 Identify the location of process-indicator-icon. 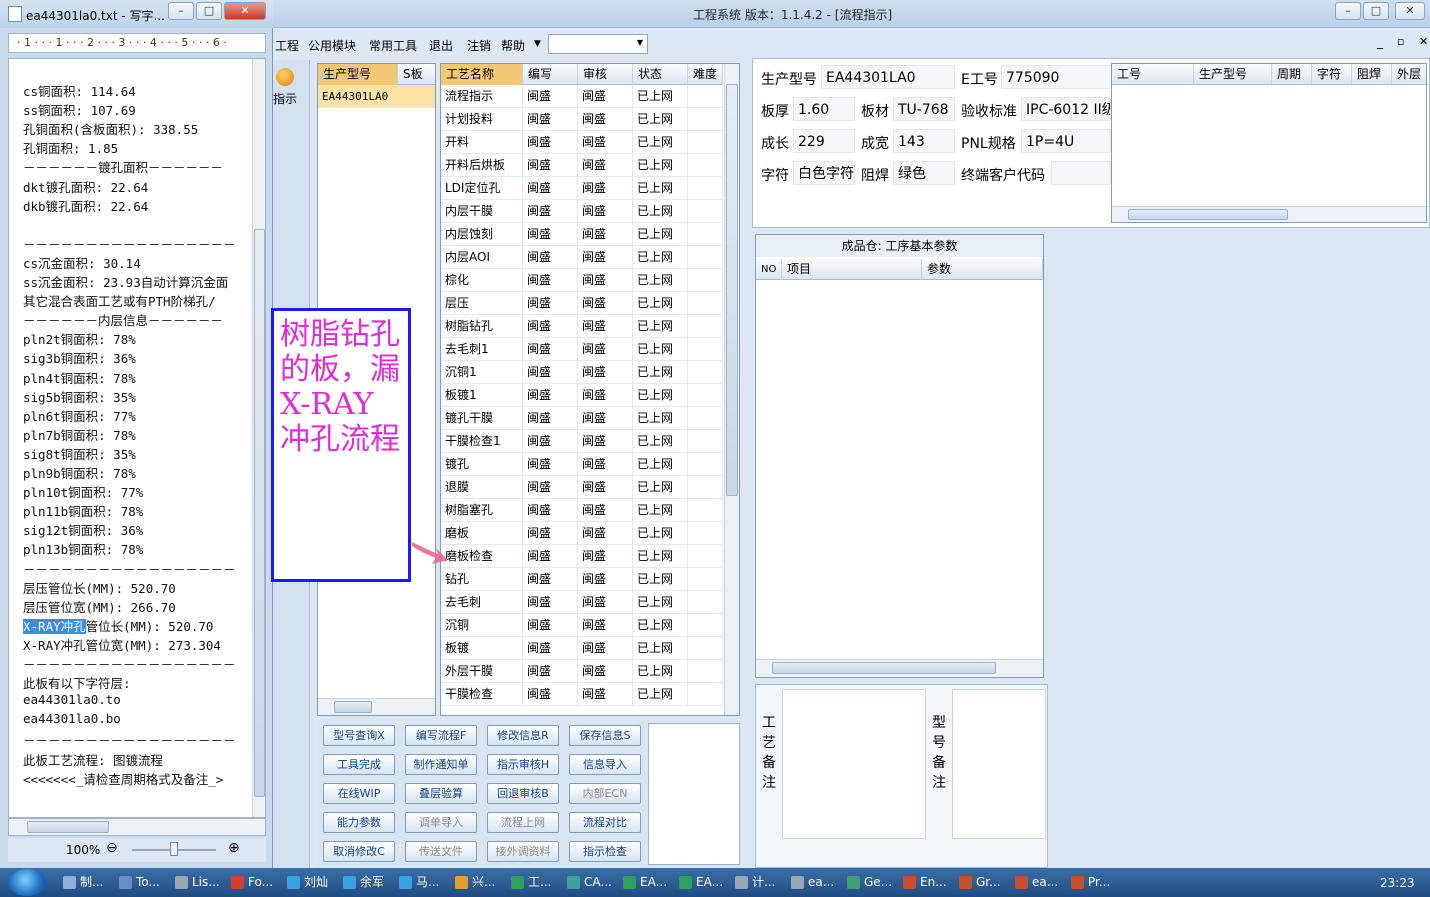
(285, 77).